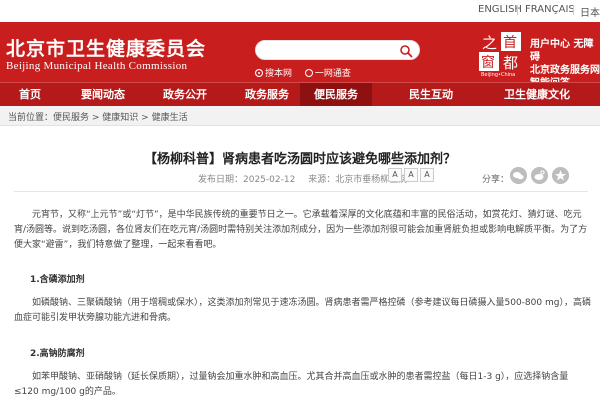 Image resolution: width=600 pixels, height=400 pixels. I want to click on nav-convenience-service: 便民服务, so click(336, 95).